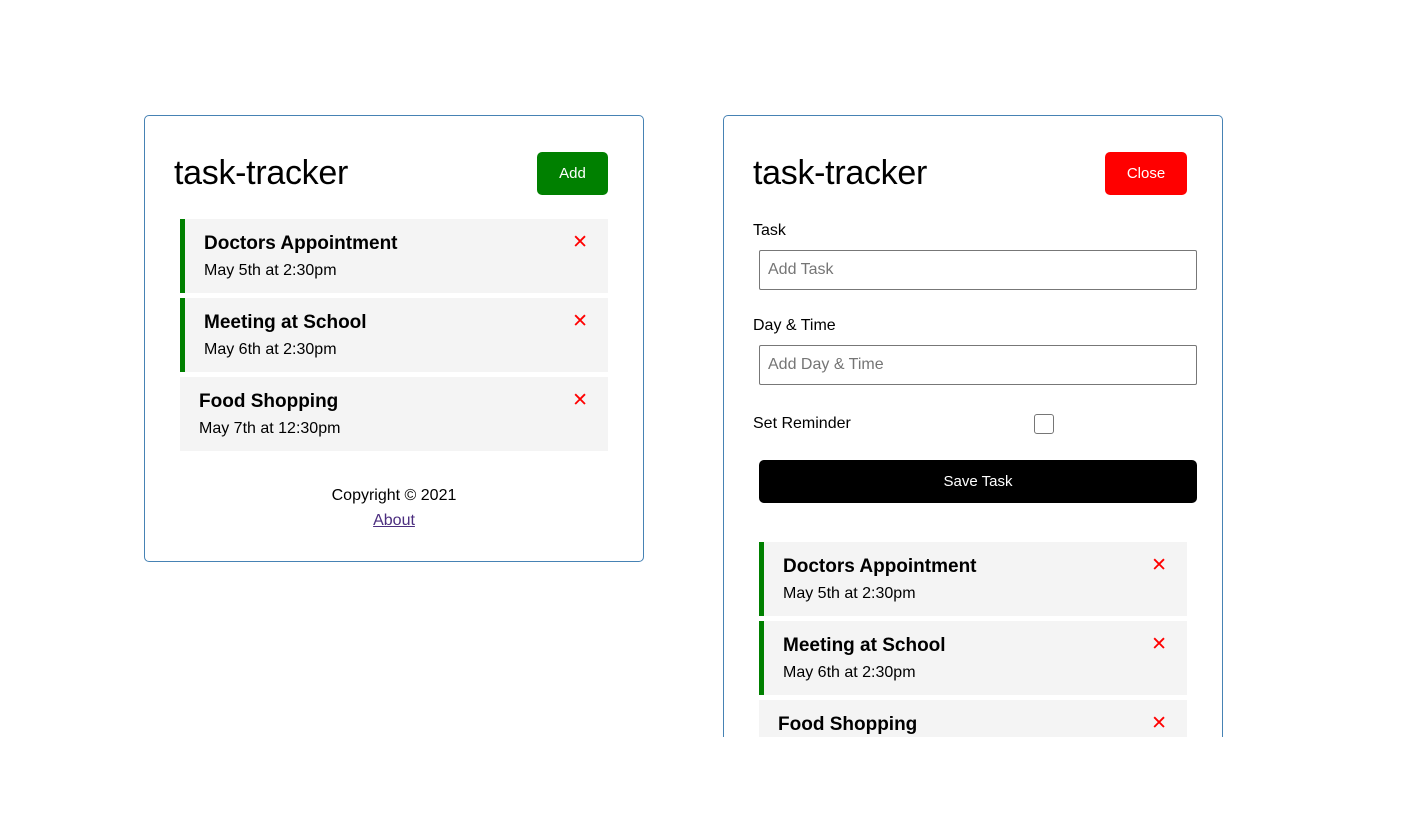 The height and width of the screenshot is (838, 1412). What do you see at coordinates (973, 718) in the screenshot?
I see `task-item: Food Shopping ✕` at bounding box center [973, 718].